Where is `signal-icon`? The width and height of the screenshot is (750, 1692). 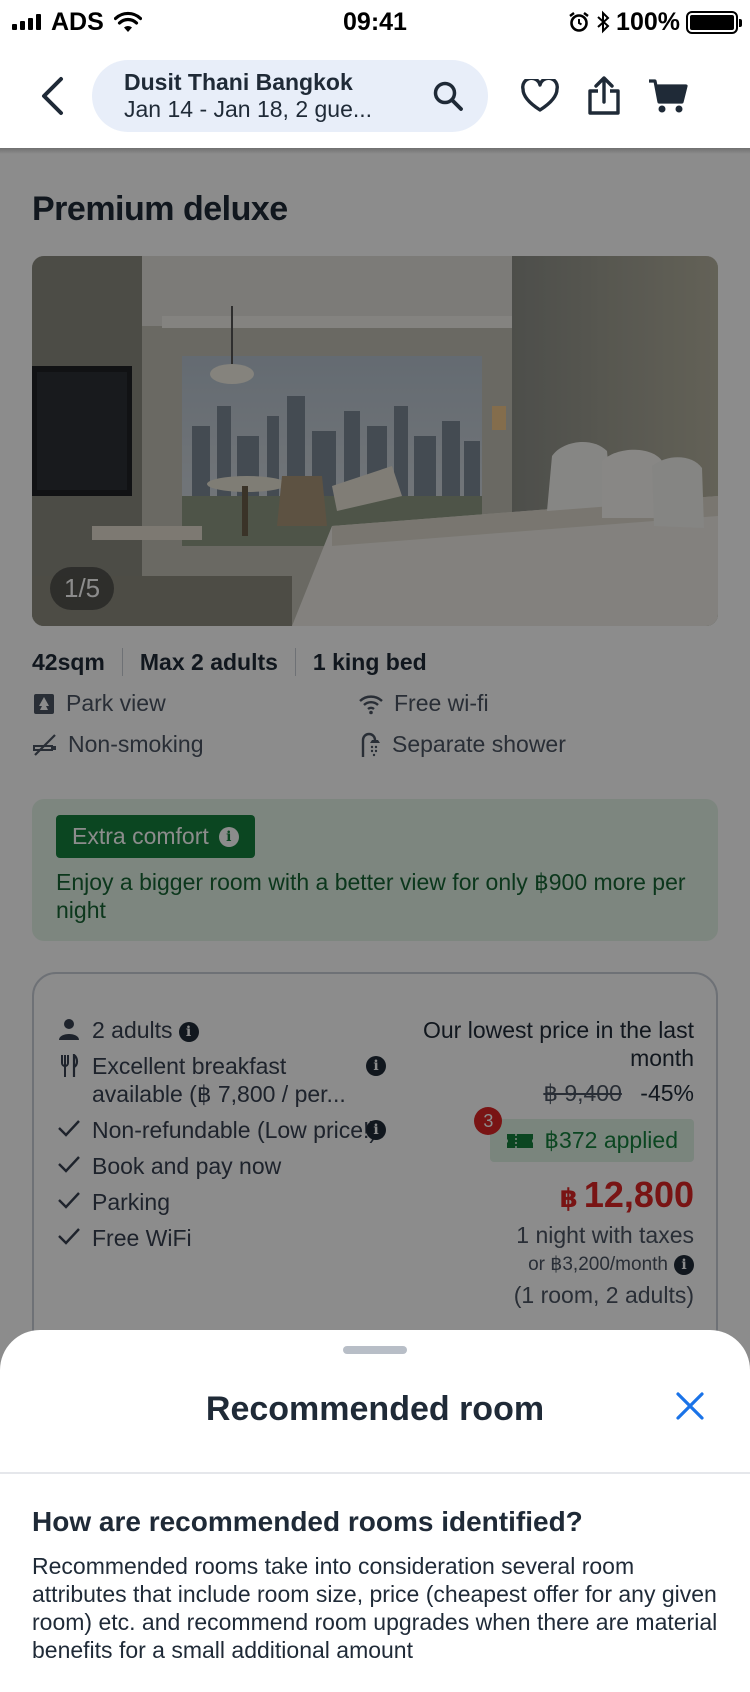
signal-icon is located at coordinates (26, 22).